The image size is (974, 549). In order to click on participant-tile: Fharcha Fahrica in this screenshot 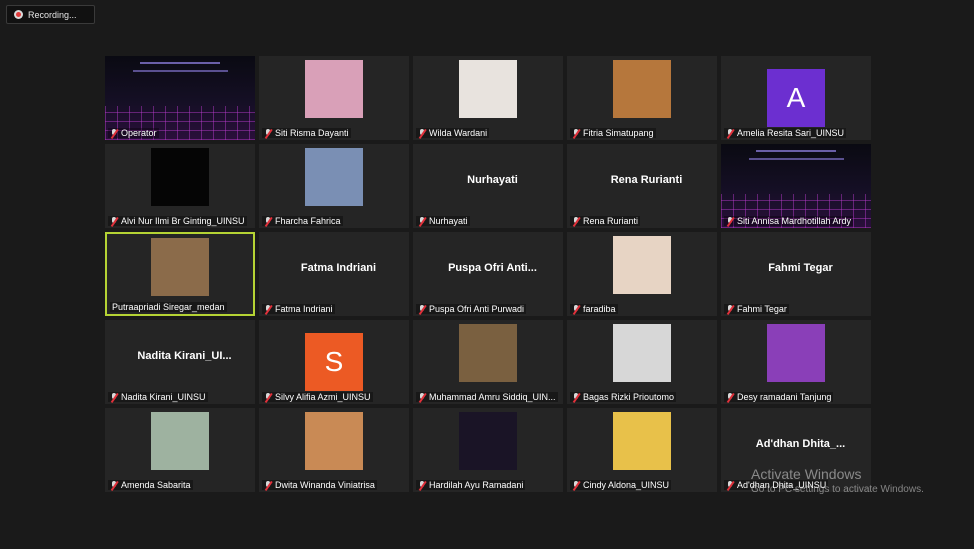, I will do `click(334, 186)`.